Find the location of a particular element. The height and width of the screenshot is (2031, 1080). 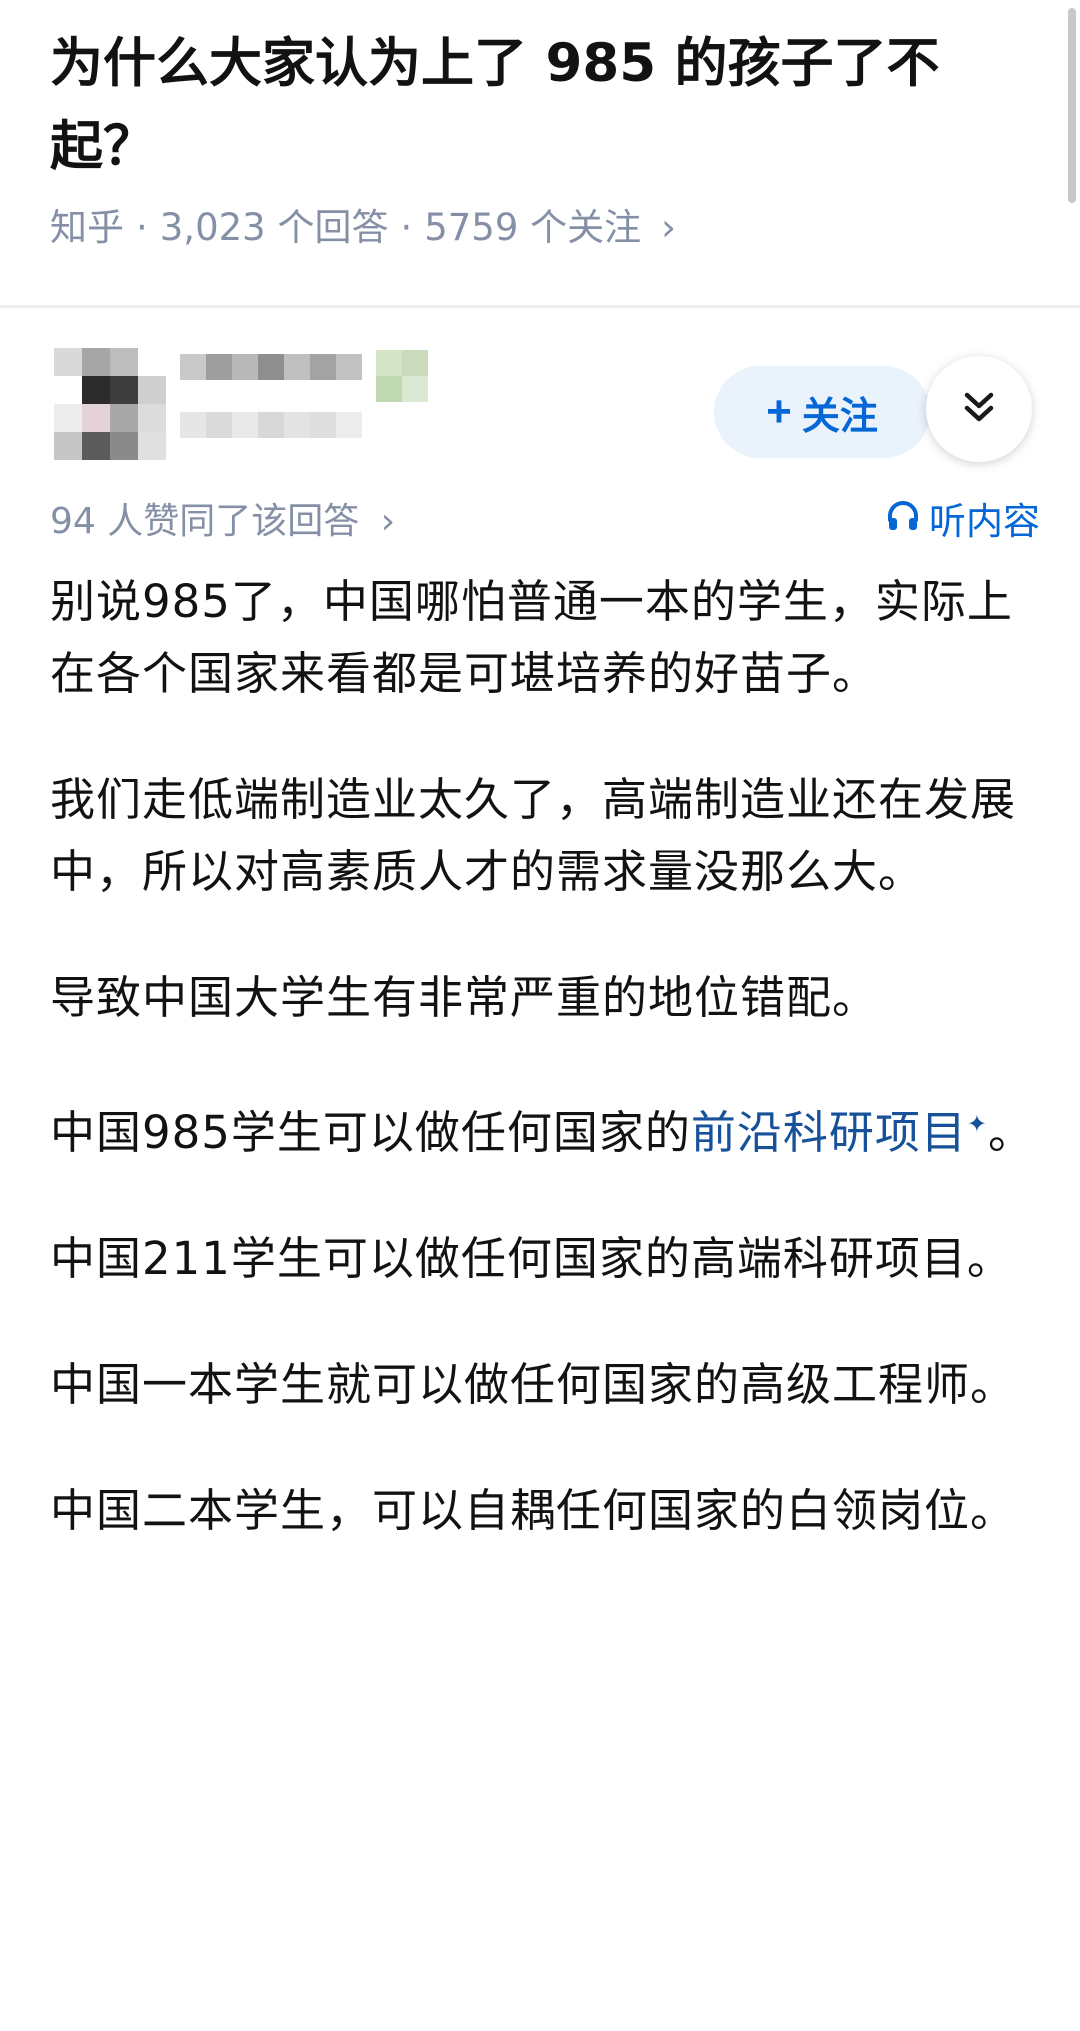

follow-button: + 关注 is located at coordinates (822, 412).